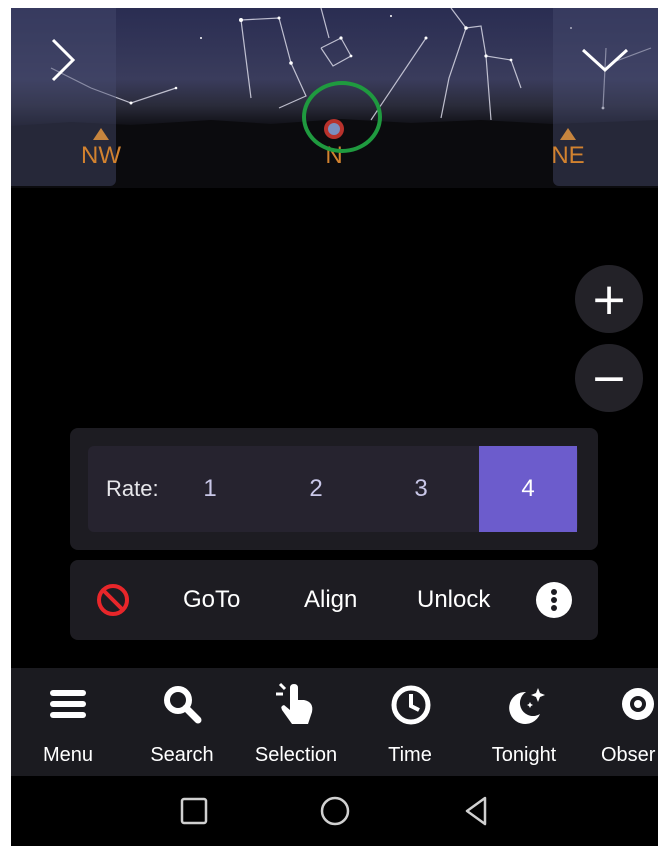 The image size is (665, 846). I want to click on nav-observe-label: Obser, so click(628, 755).